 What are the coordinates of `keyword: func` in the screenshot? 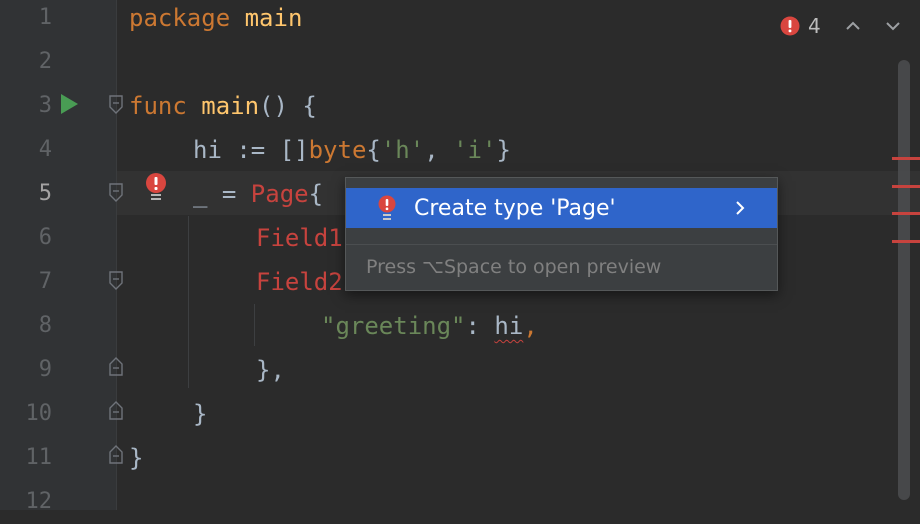 It's located at (158, 106).